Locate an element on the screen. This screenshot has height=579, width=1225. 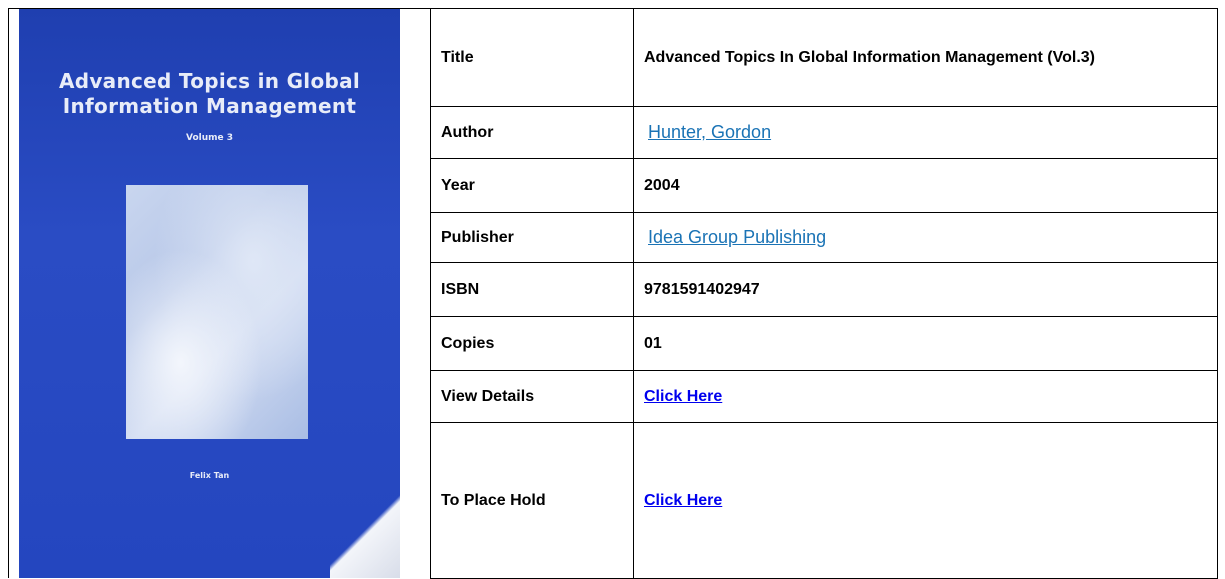
view-details-label: View Details is located at coordinates (532, 396).